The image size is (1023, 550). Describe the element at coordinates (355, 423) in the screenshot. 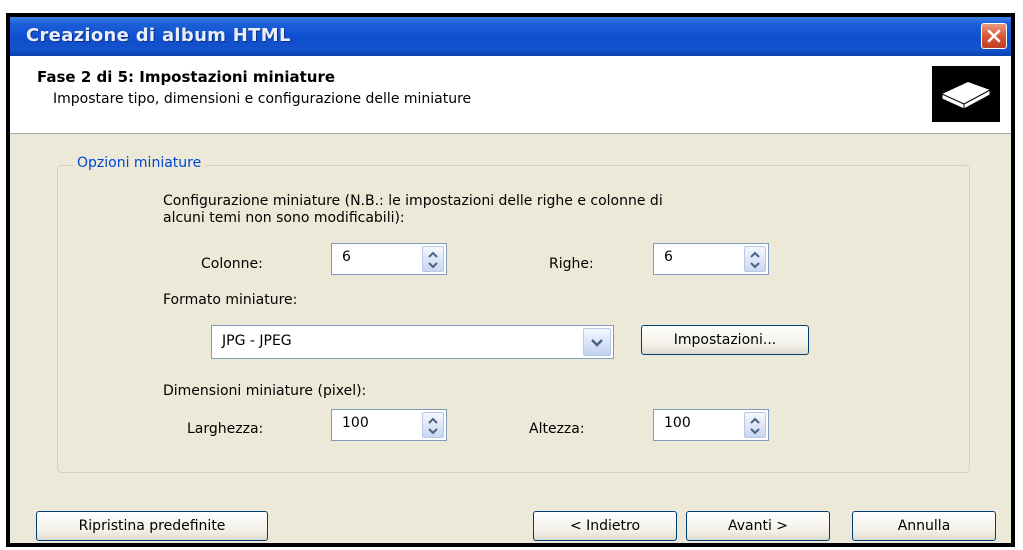

I see `width-value: 100` at that location.